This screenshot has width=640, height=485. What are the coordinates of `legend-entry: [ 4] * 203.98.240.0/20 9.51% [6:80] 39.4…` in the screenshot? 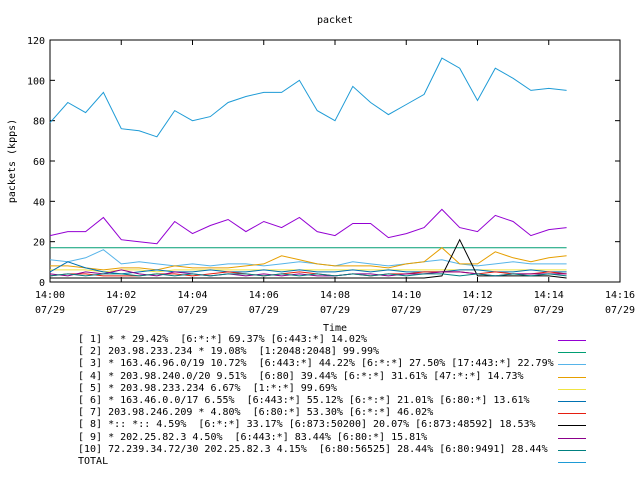 It's located at (348, 377).